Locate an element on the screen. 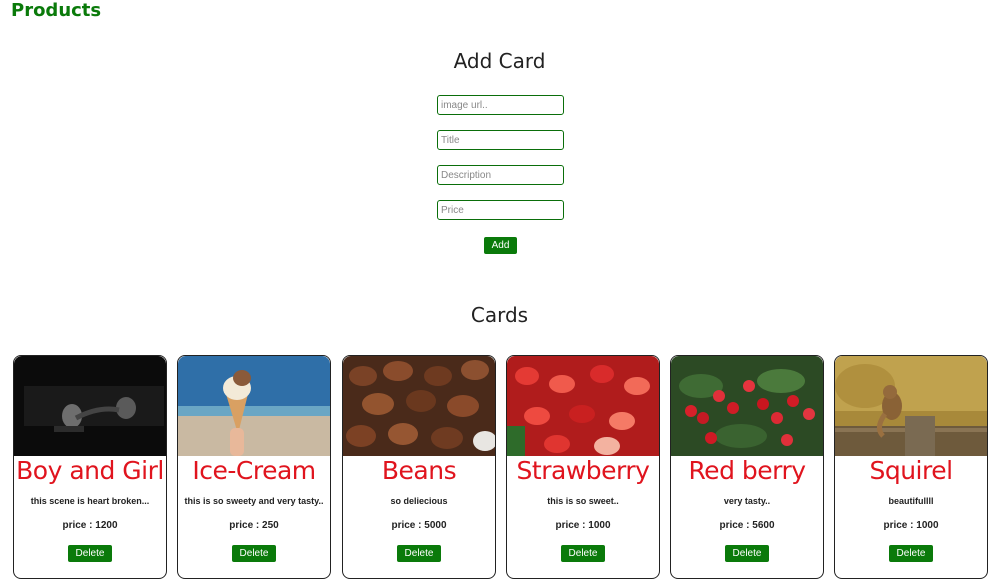  description-input is located at coordinates (500, 175).